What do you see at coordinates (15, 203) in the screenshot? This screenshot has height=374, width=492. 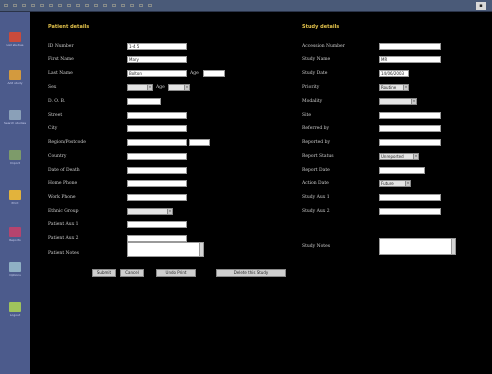 I see `sidebar-label-print: Print` at bounding box center [15, 203].